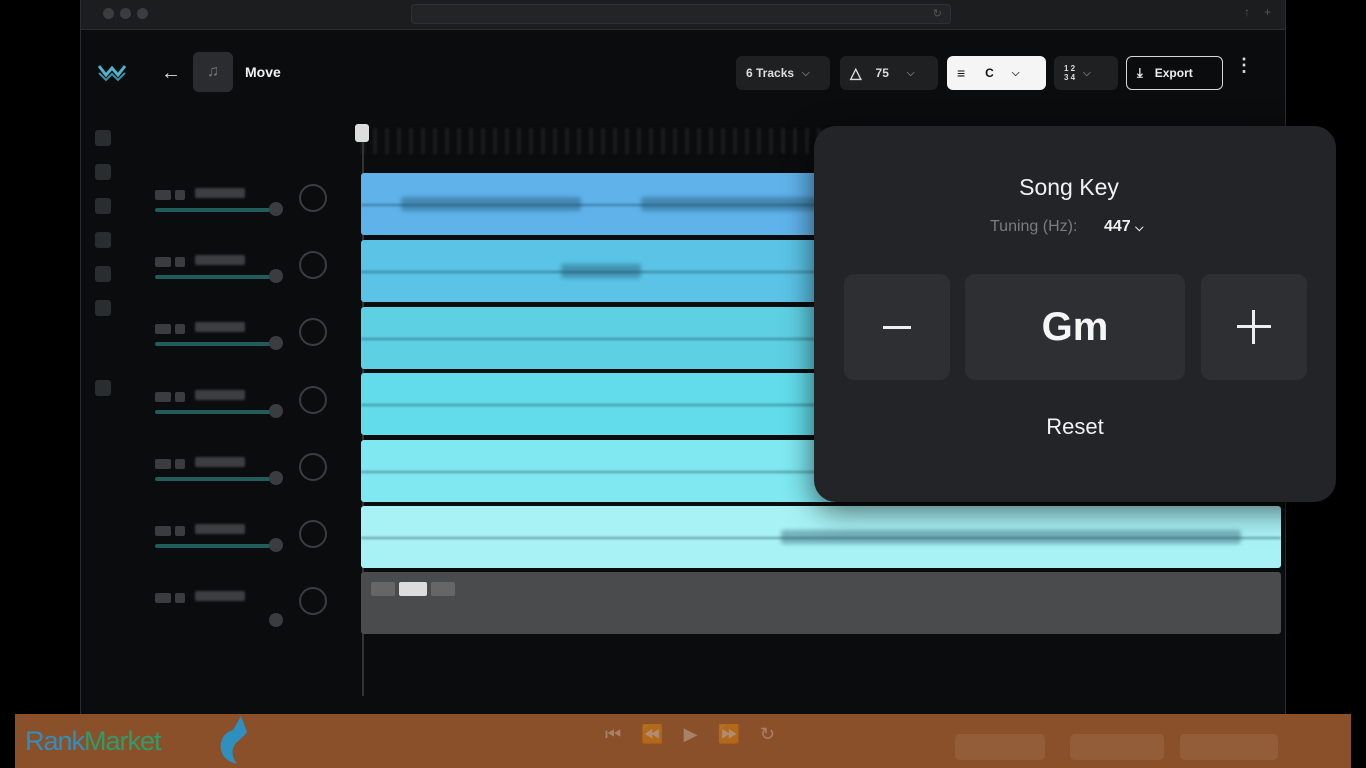  I want to click on lyrics-button, so click(1000, 747).